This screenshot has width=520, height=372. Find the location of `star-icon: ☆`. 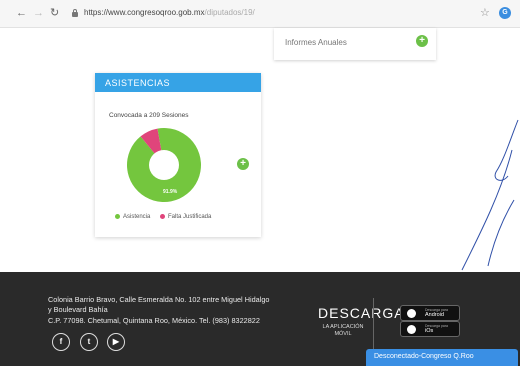

star-icon: ☆ is located at coordinates (485, 12).